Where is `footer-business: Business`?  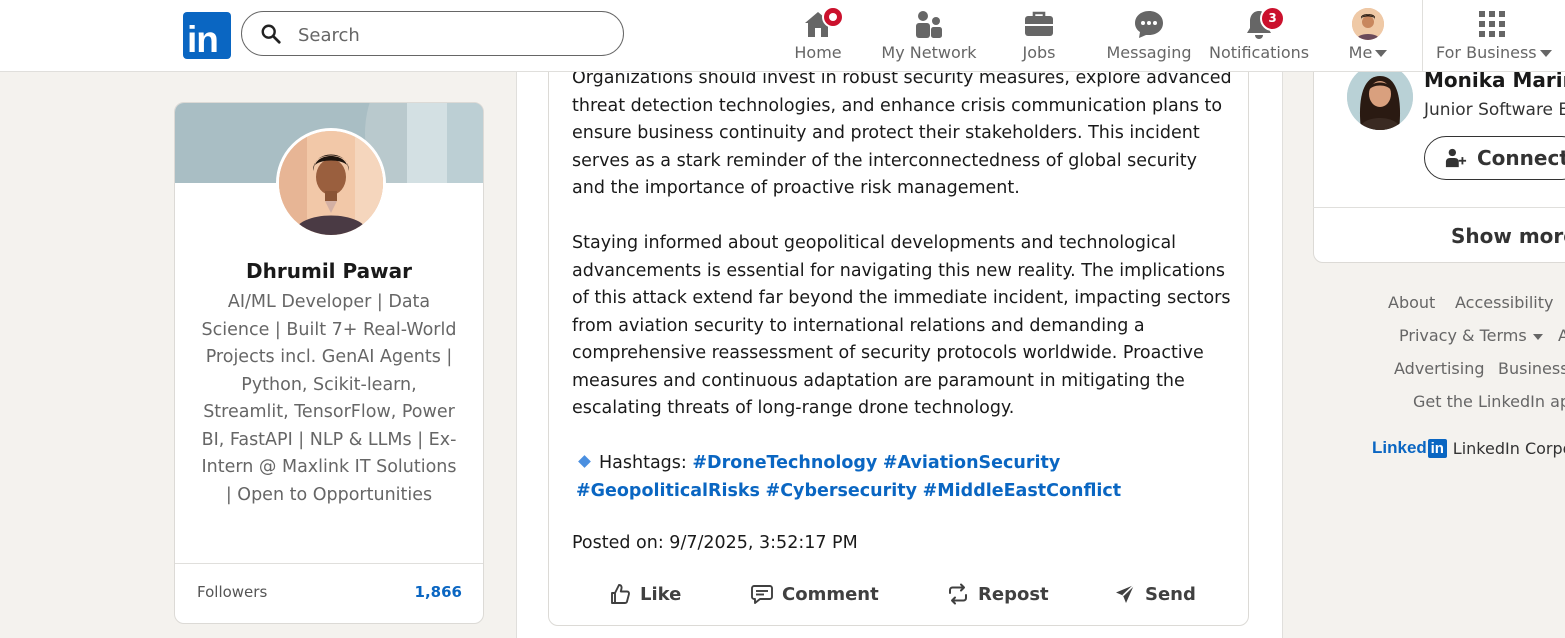 footer-business: Business is located at coordinates (1531, 368).